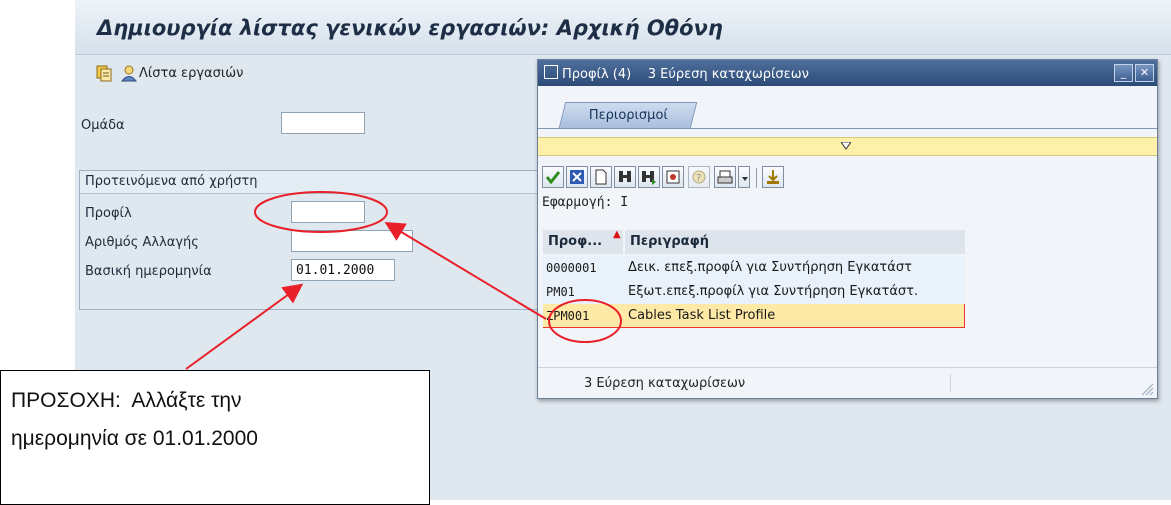  What do you see at coordinates (315, 182) in the screenshot?
I see `section-header: Προτεινόμενα από χρήστη` at bounding box center [315, 182].